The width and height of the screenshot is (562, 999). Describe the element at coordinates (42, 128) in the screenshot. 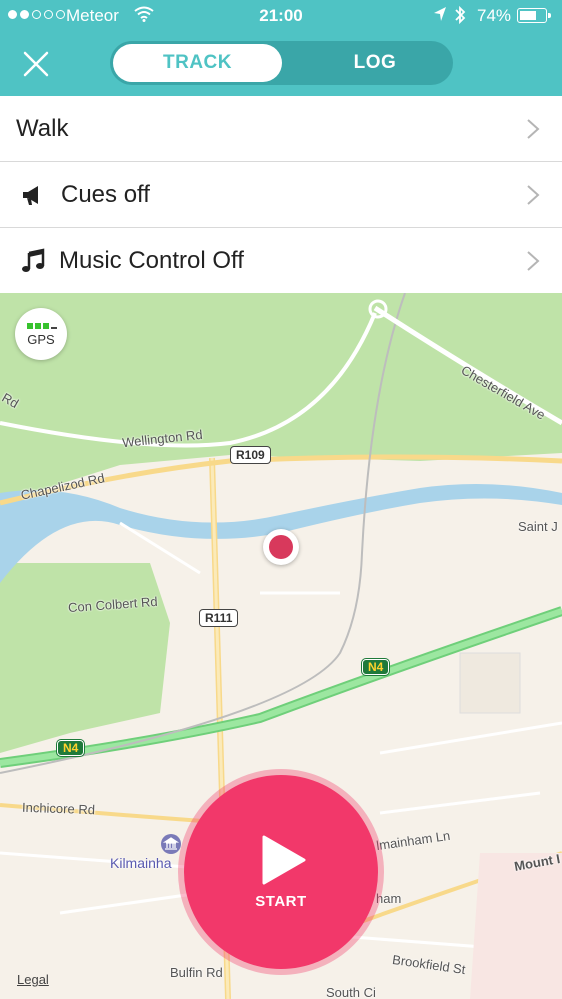

I see `activity-type-label: Walk` at that location.